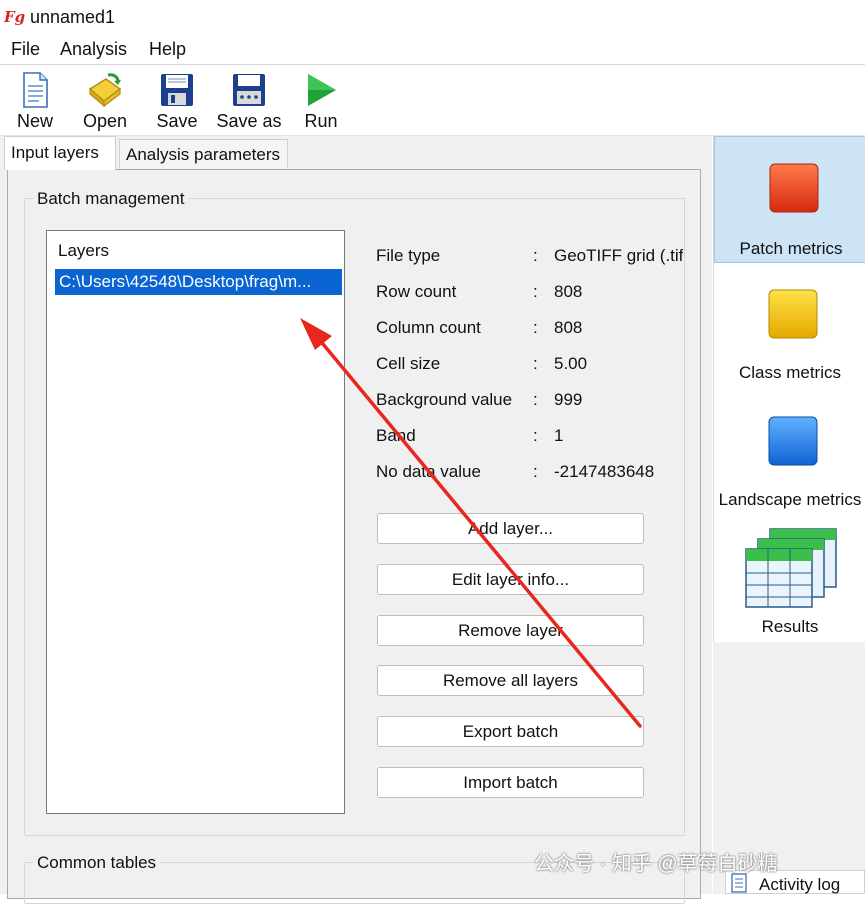  I want to click on svg-text: Fg, so click(14, 17).